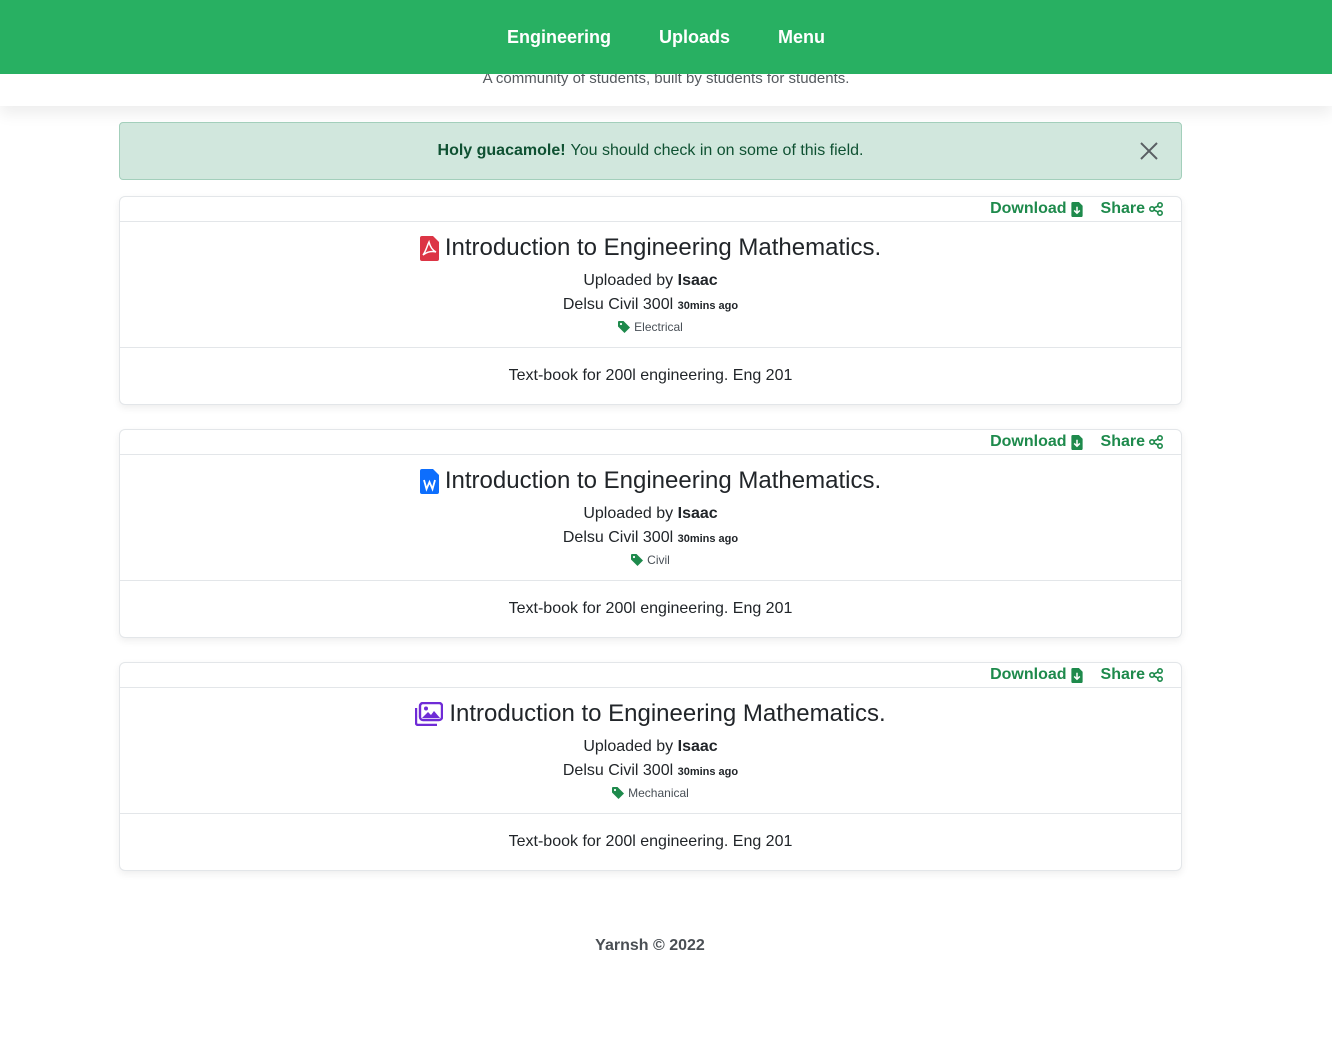  What do you see at coordinates (1149, 151) in the screenshot?
I see `close-icon` at bounding box center [1149, 151].